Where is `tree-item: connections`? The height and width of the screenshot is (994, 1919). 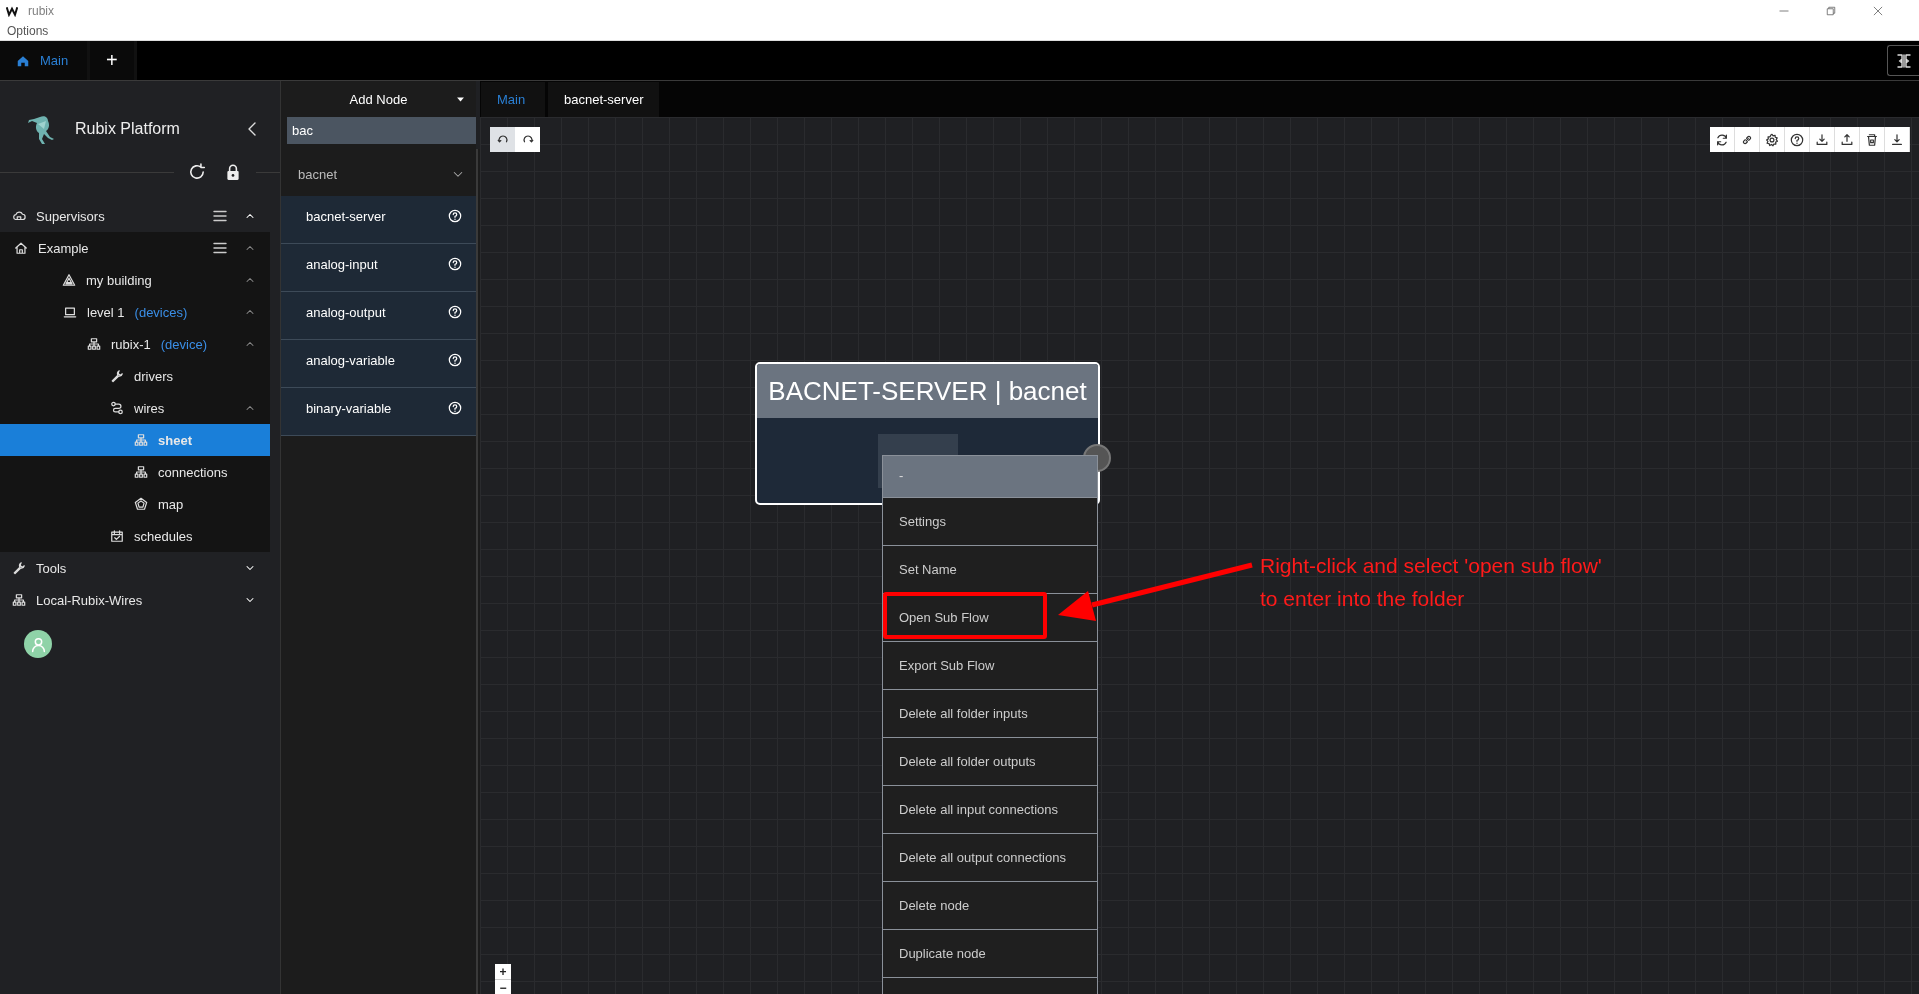 tree-item: connections is located at coordinates (135, 472).